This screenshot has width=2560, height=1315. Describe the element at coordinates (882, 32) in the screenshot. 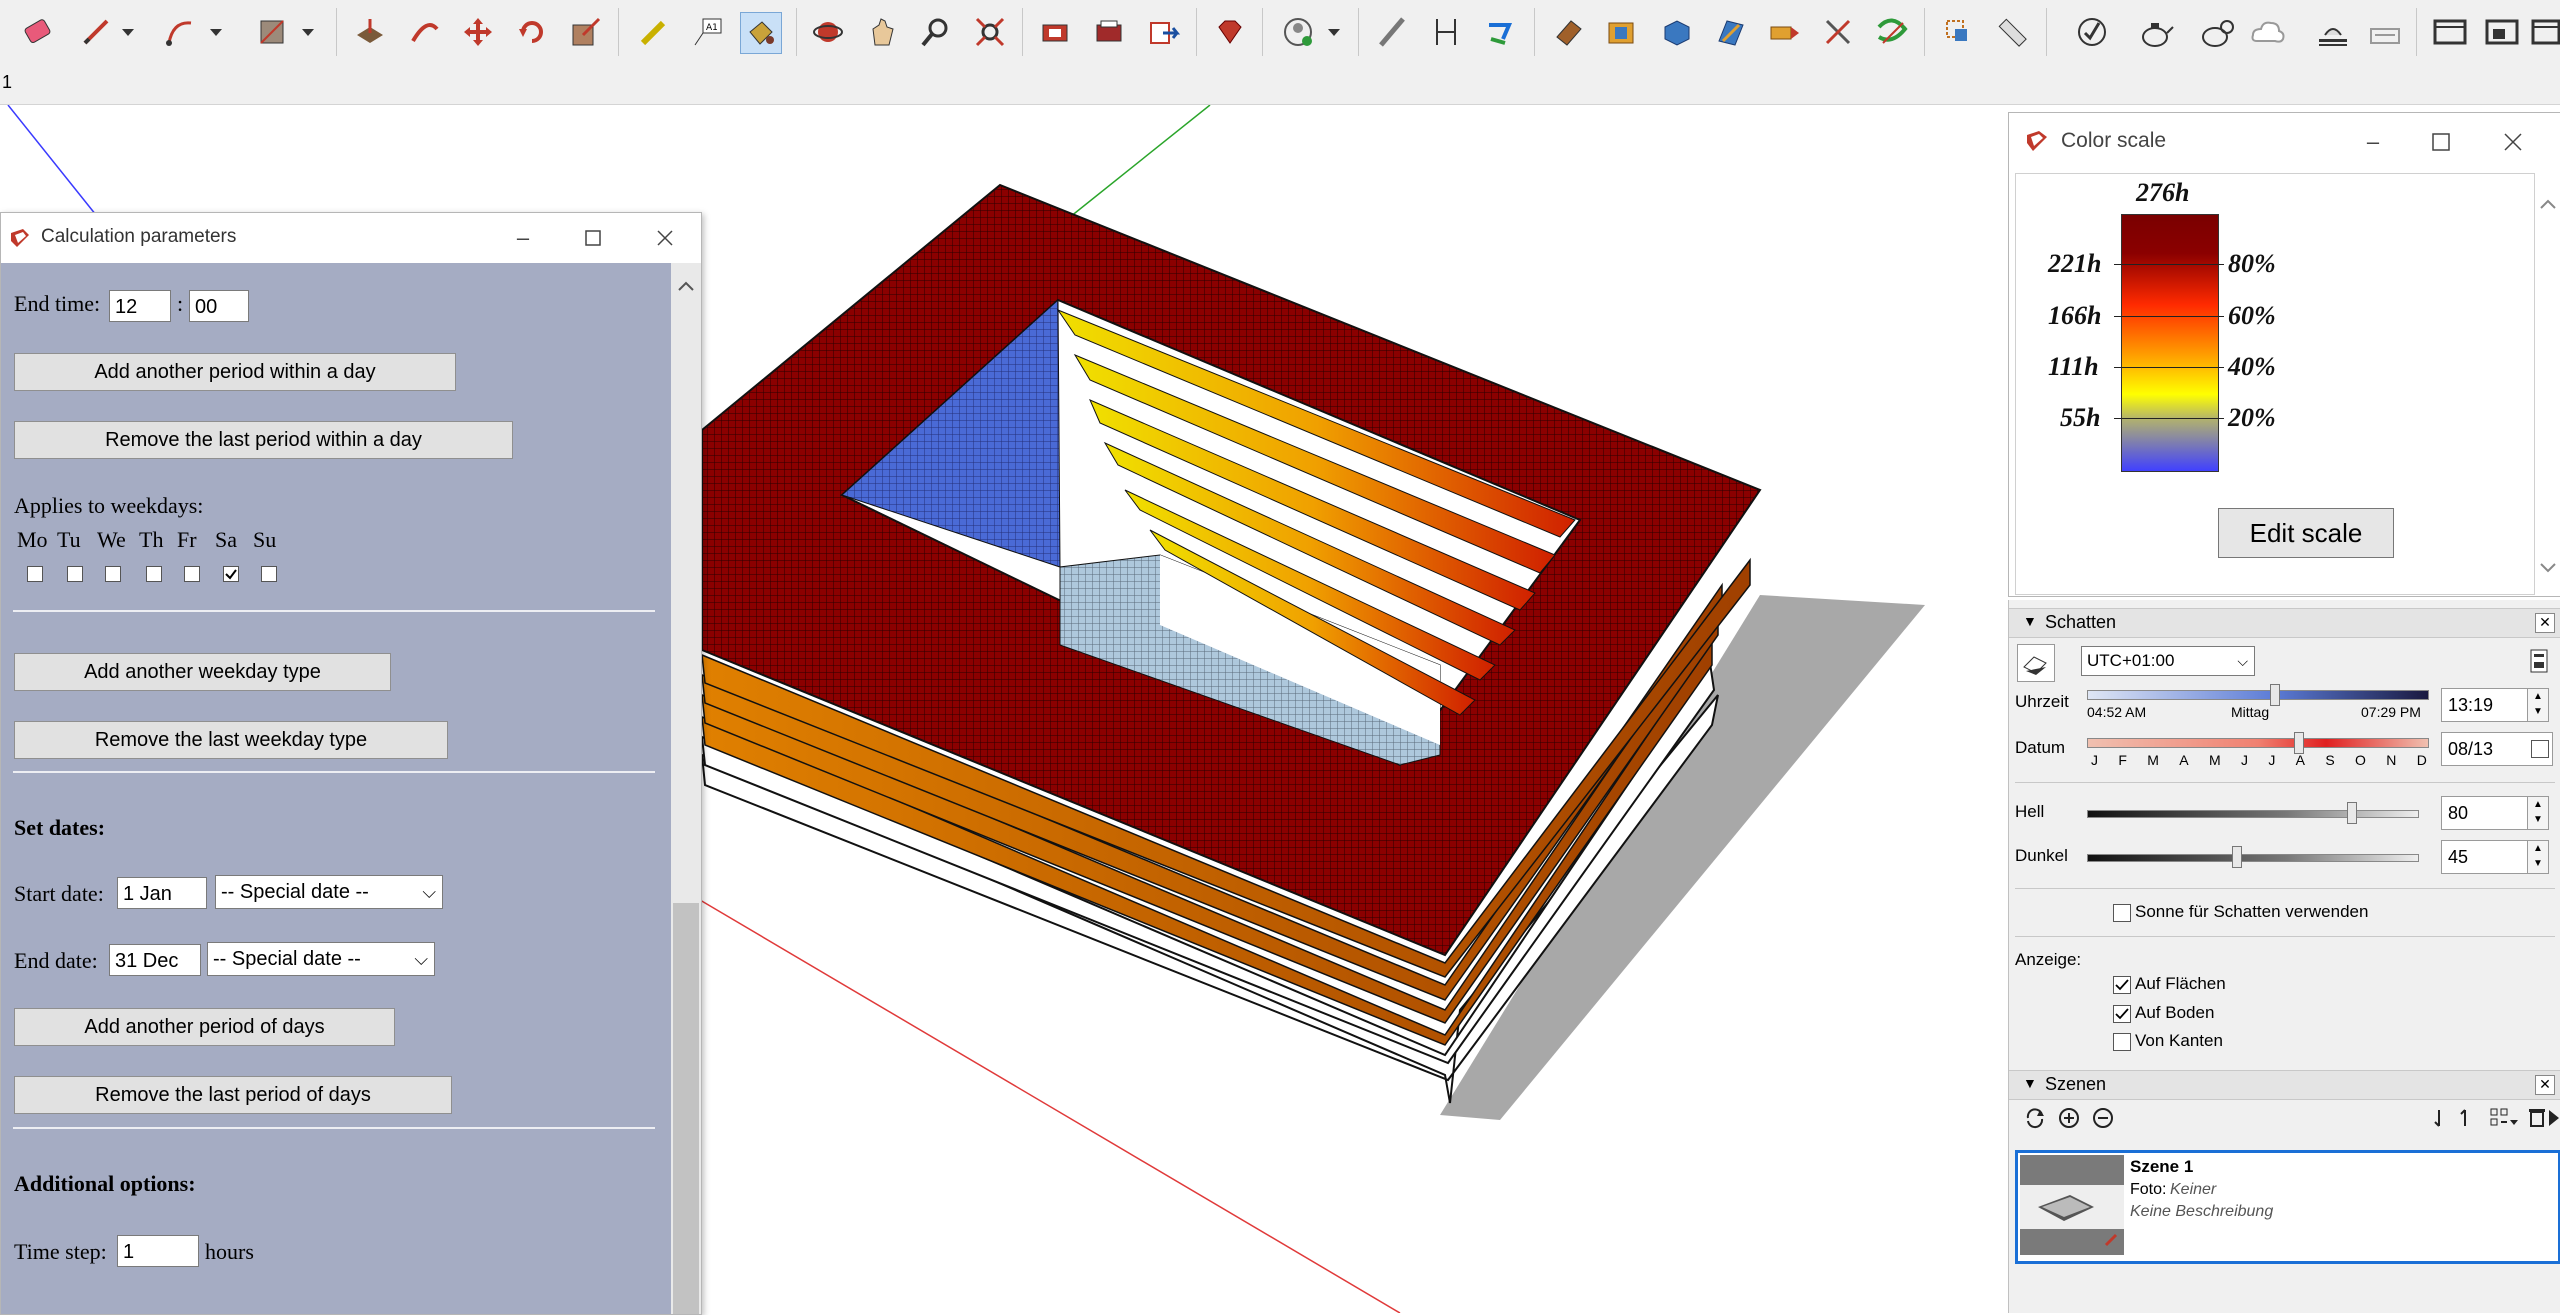

I see `pan-icon` at that location.